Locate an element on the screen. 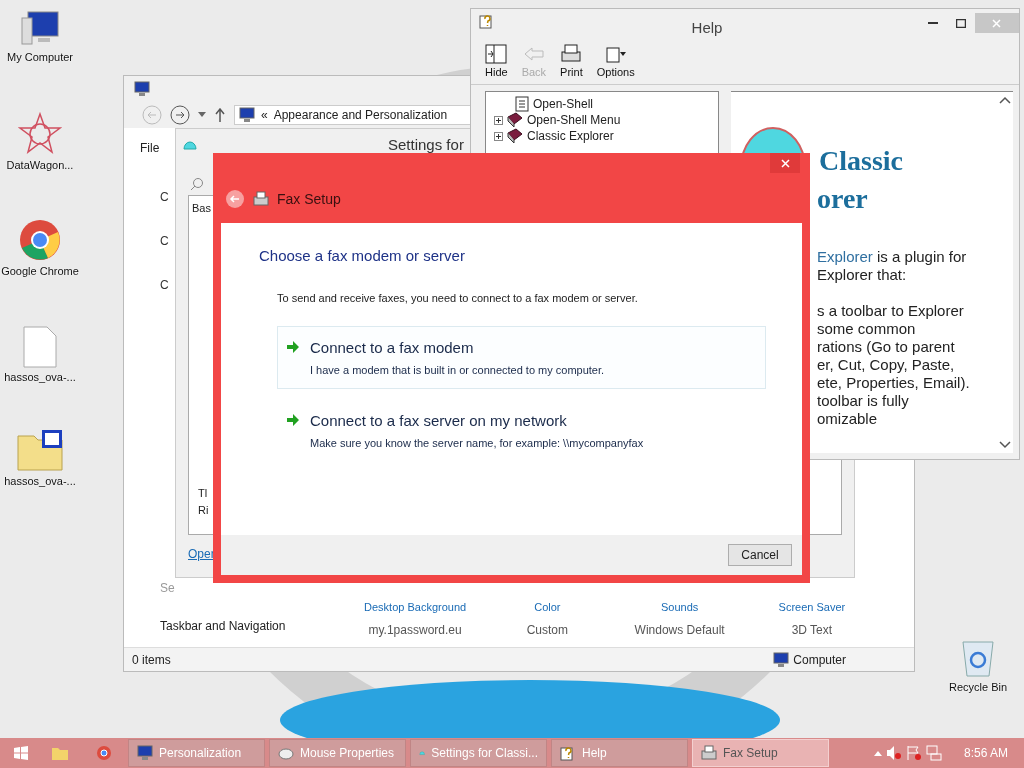 This screenshot has height=768, width=1024. tree-item: Open-Shell is located at coordinates (602, 104).